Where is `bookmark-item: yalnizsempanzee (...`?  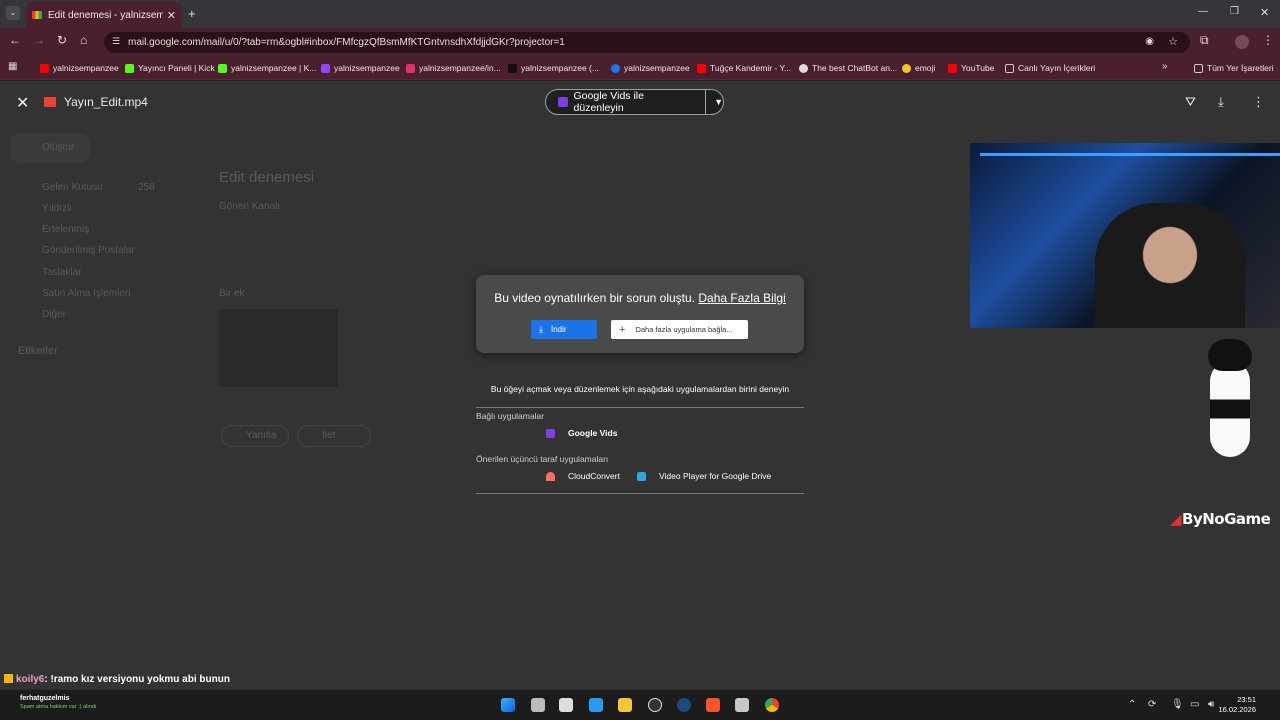
bookmark-item: yalnizsempanzee (... is located at coordinates (553, 68).